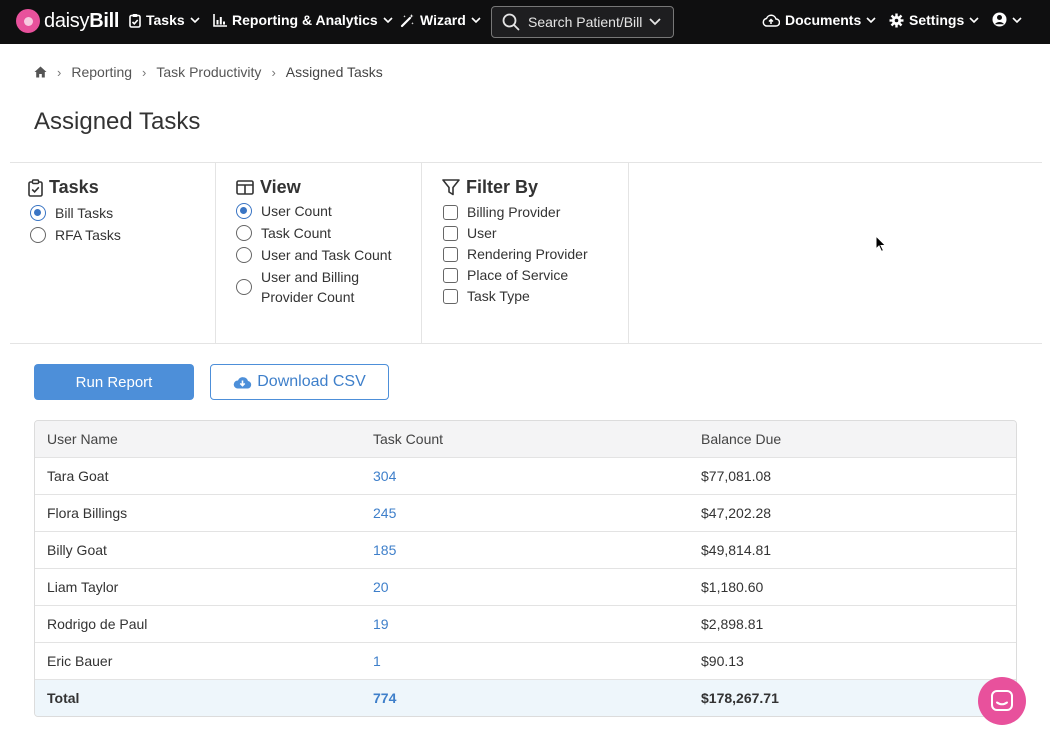 The image size is (1050, 750). What do you see at coordinates (740, 698) in the screenshot?
I see `cell-total-balance: $178,267.71` at bounding box center [740, 698].